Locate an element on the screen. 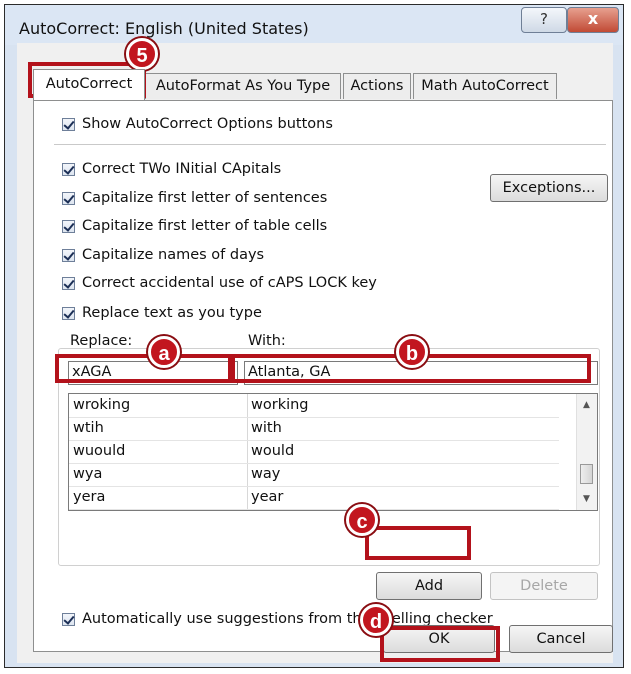 Image resolution: width=631 pixels, height=674 pixels. tab-autocorrect: AutoCorrect is located at coordinates (89, 84).